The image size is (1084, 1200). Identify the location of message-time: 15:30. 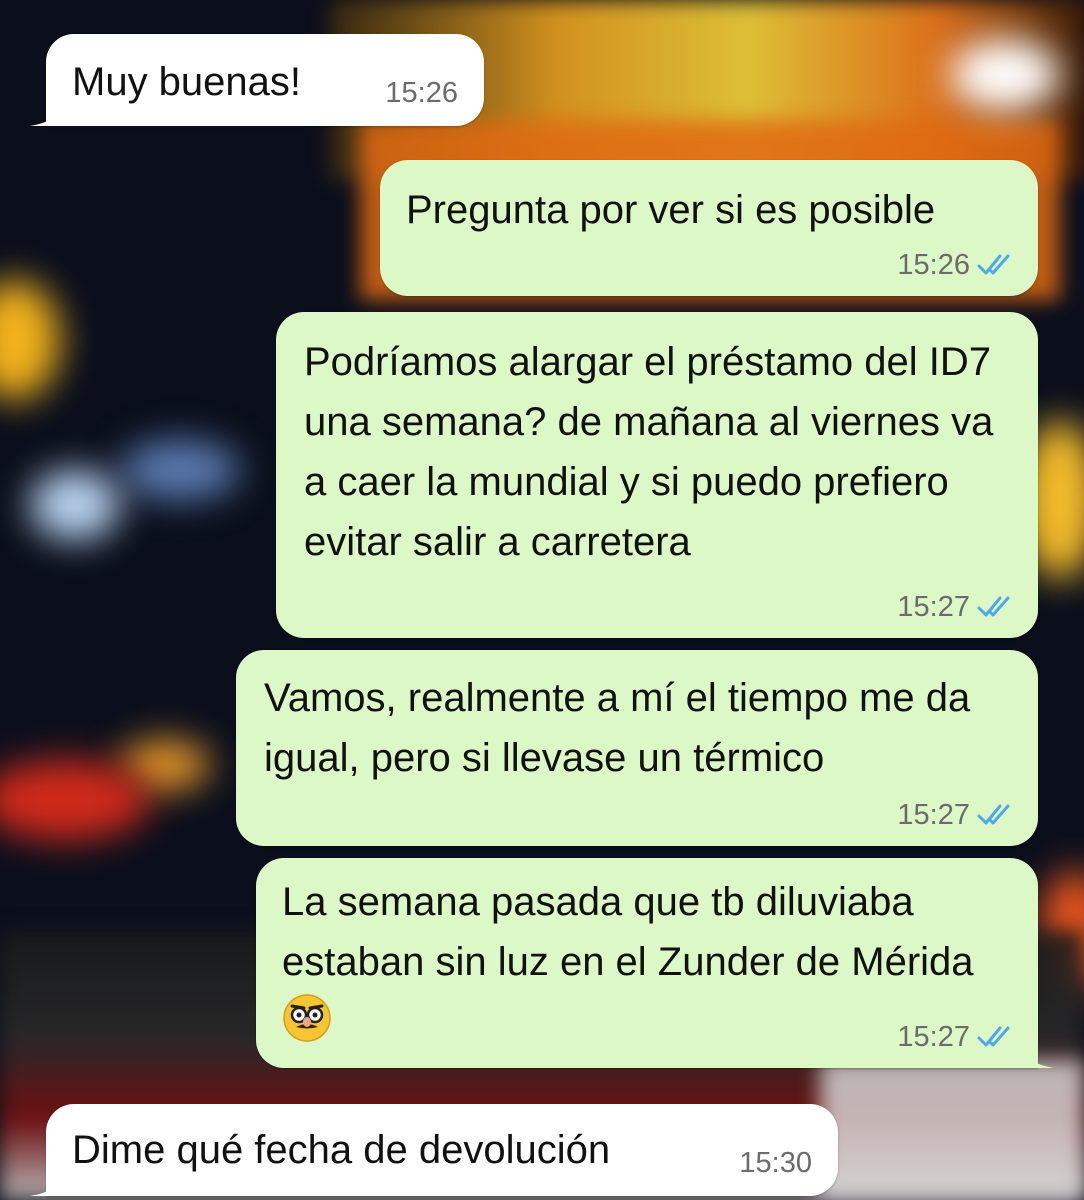
(775, 1163).